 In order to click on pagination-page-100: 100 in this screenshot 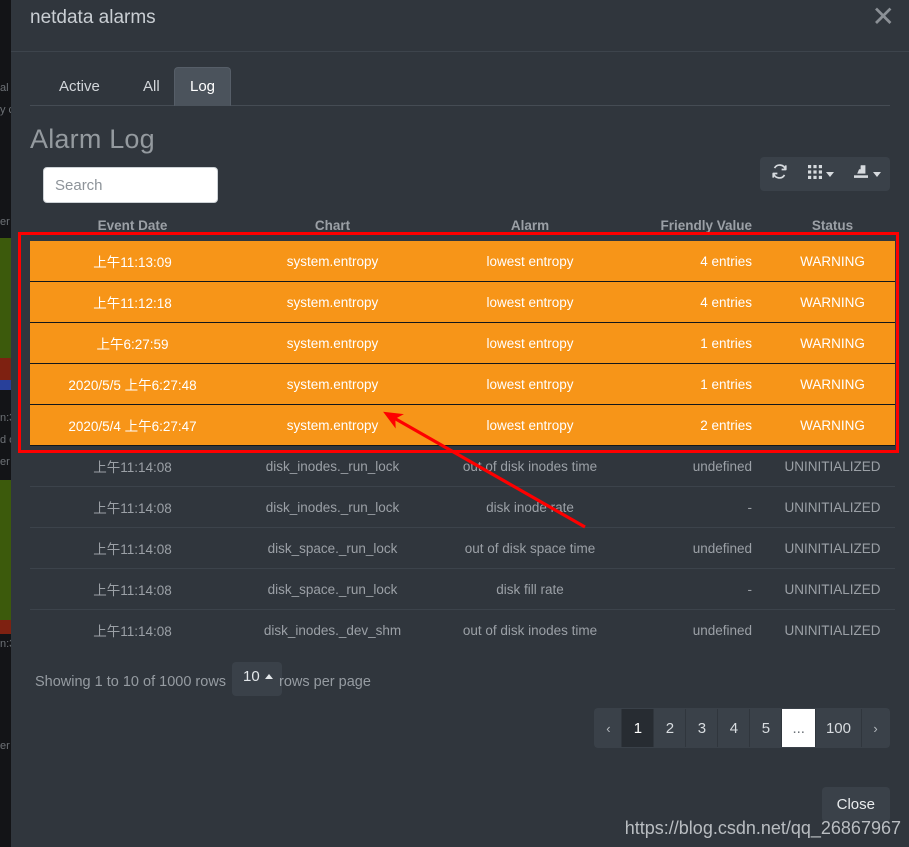, I will do `click(838, 728)`.